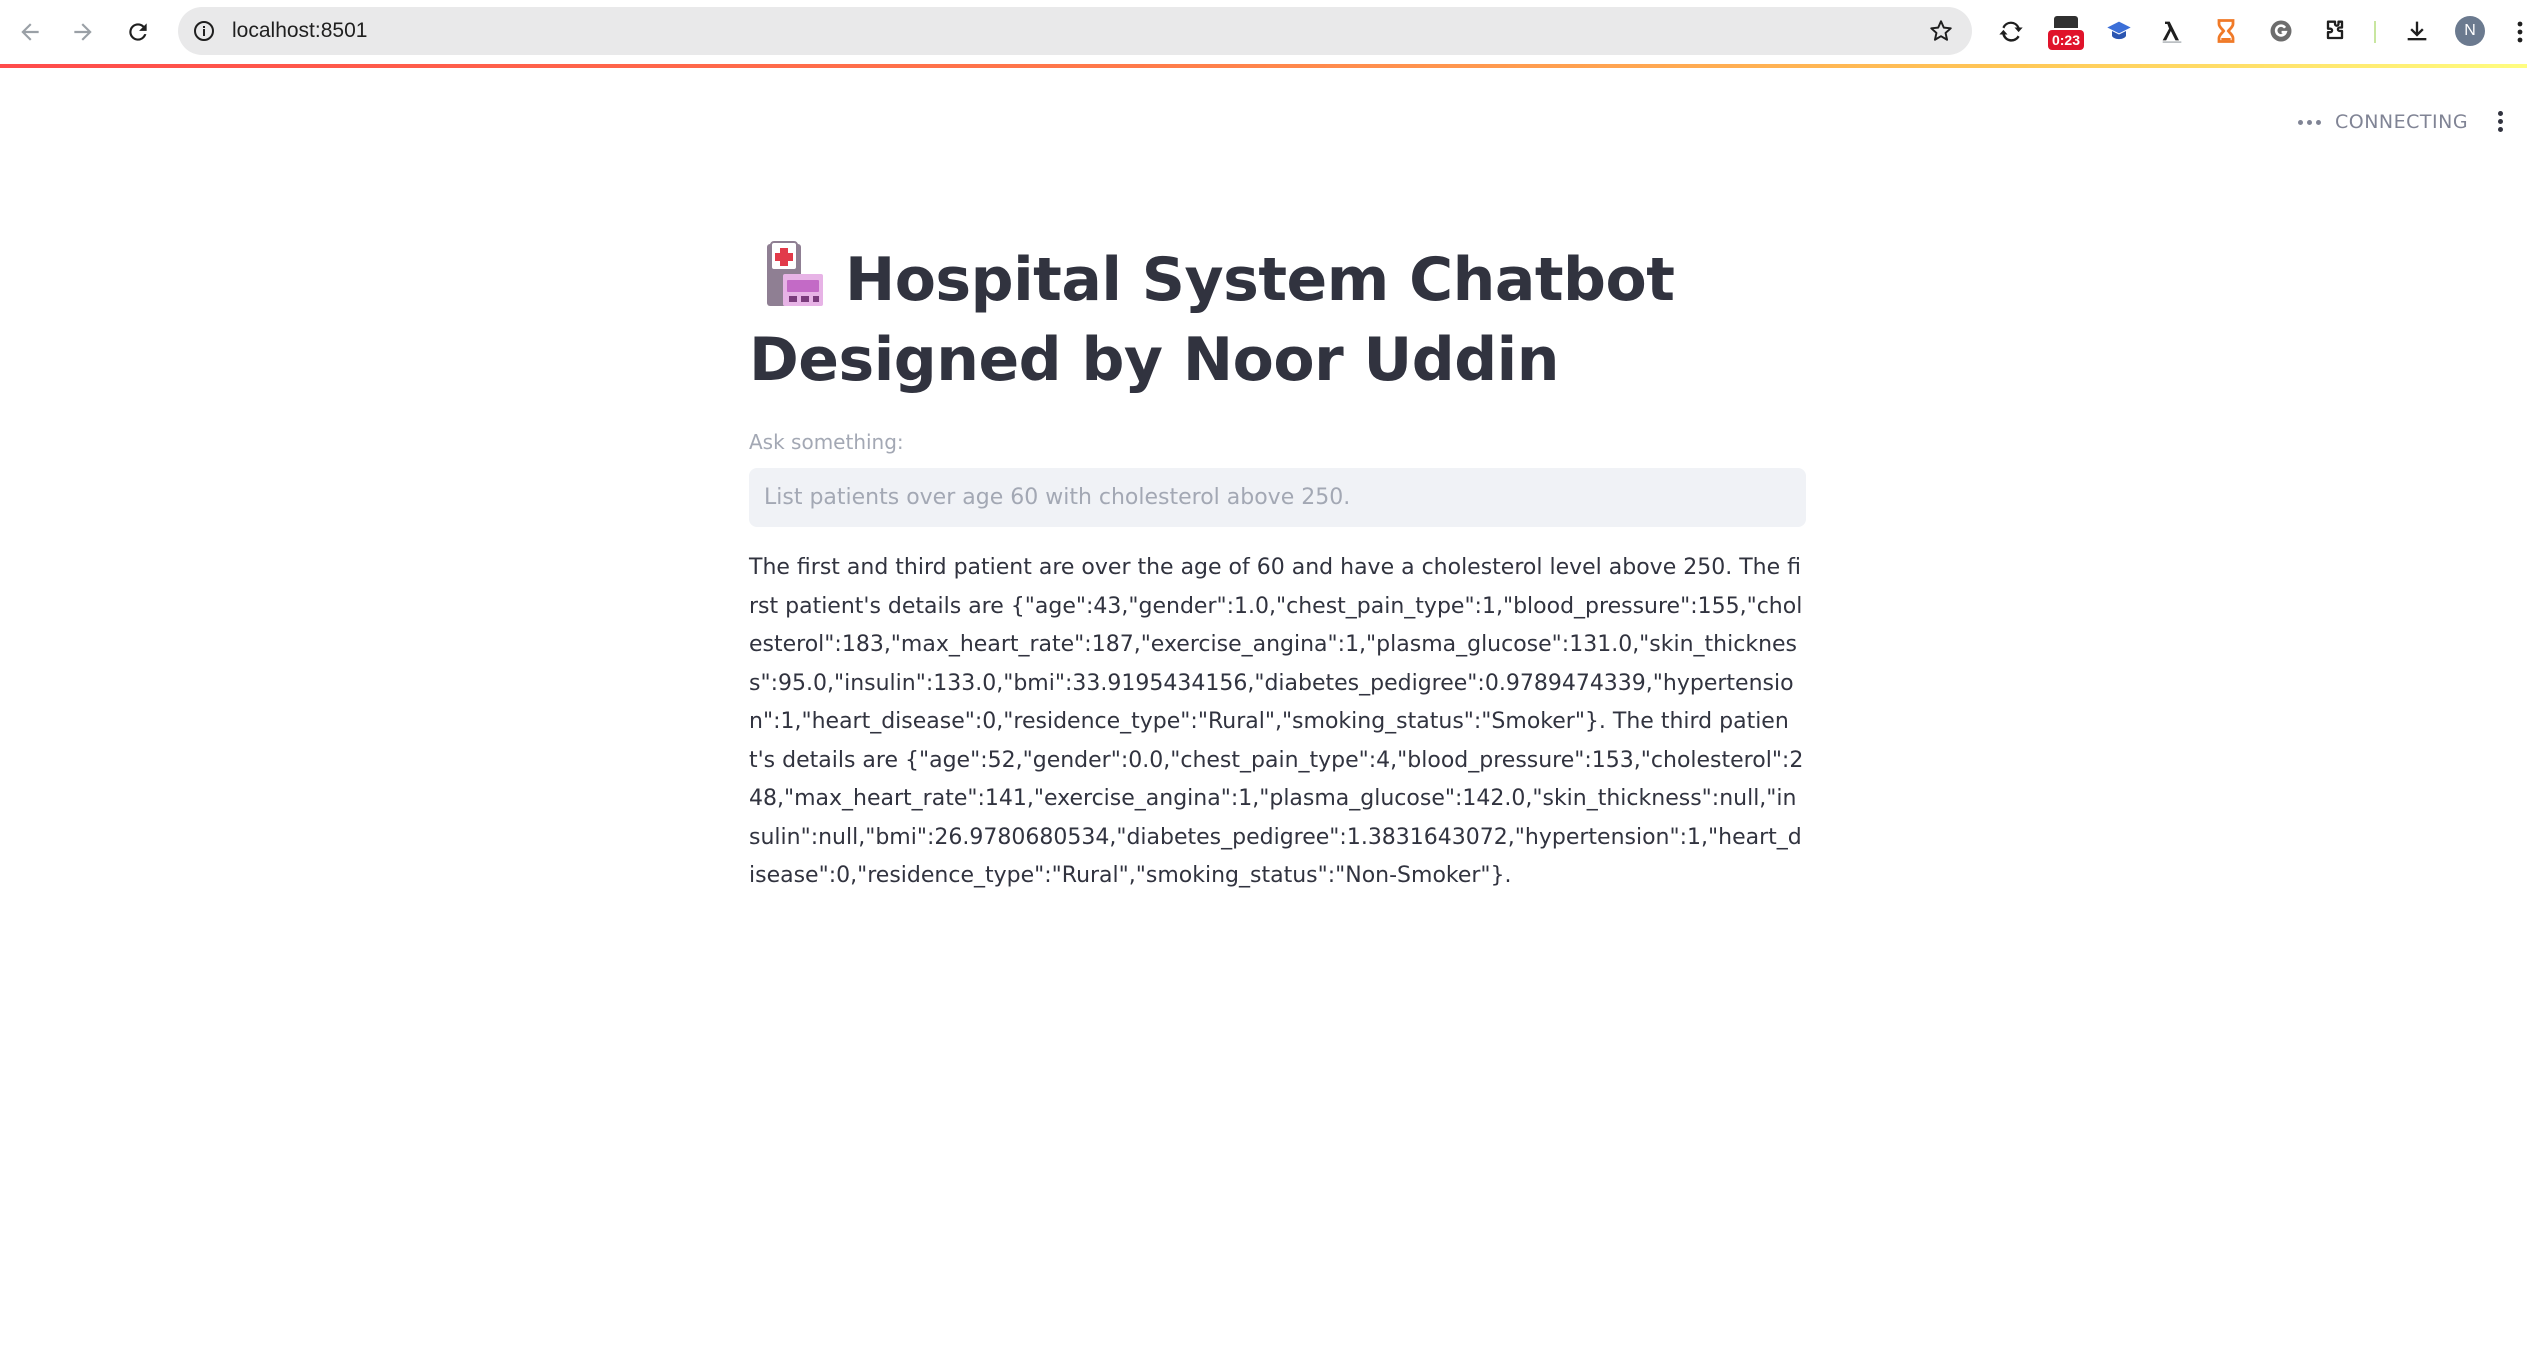 This screenshot has height=1354, width=2527. I want to click on grammar-extension-icon, so click(2281, 31).